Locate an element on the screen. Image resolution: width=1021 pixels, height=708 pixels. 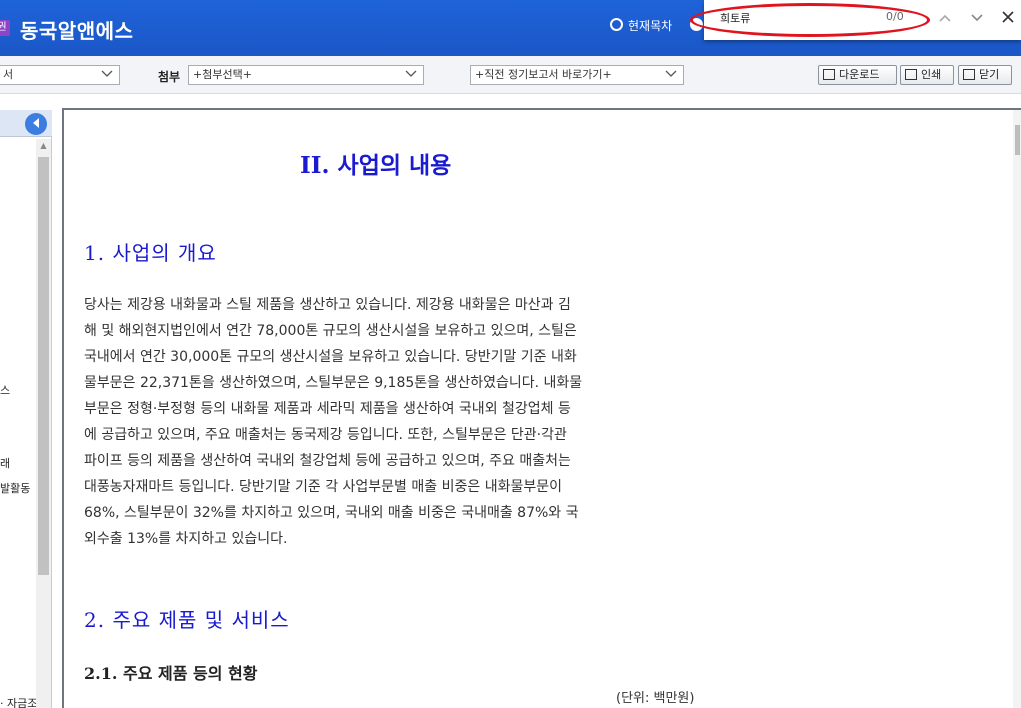
report-select: 서 is located at coordinates (60, 75).